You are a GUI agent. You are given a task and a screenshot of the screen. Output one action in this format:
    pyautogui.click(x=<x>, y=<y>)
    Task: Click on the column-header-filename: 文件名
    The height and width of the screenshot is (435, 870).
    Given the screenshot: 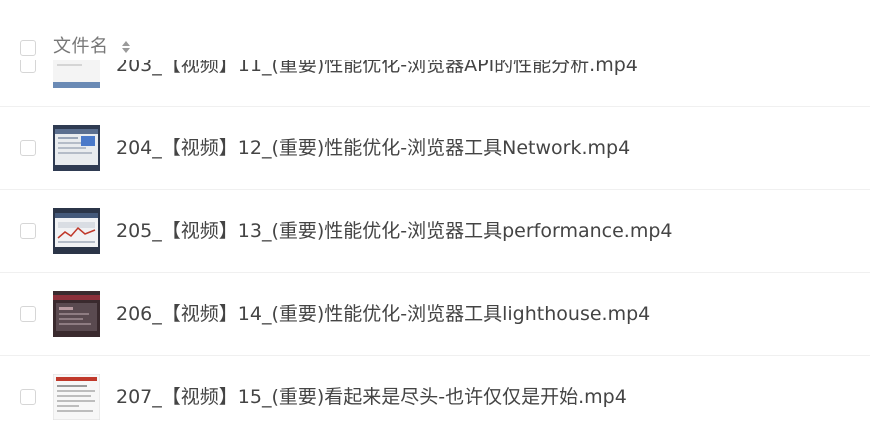 What is the action you would take?
    pyautogui.click(x=81, y=47)
    